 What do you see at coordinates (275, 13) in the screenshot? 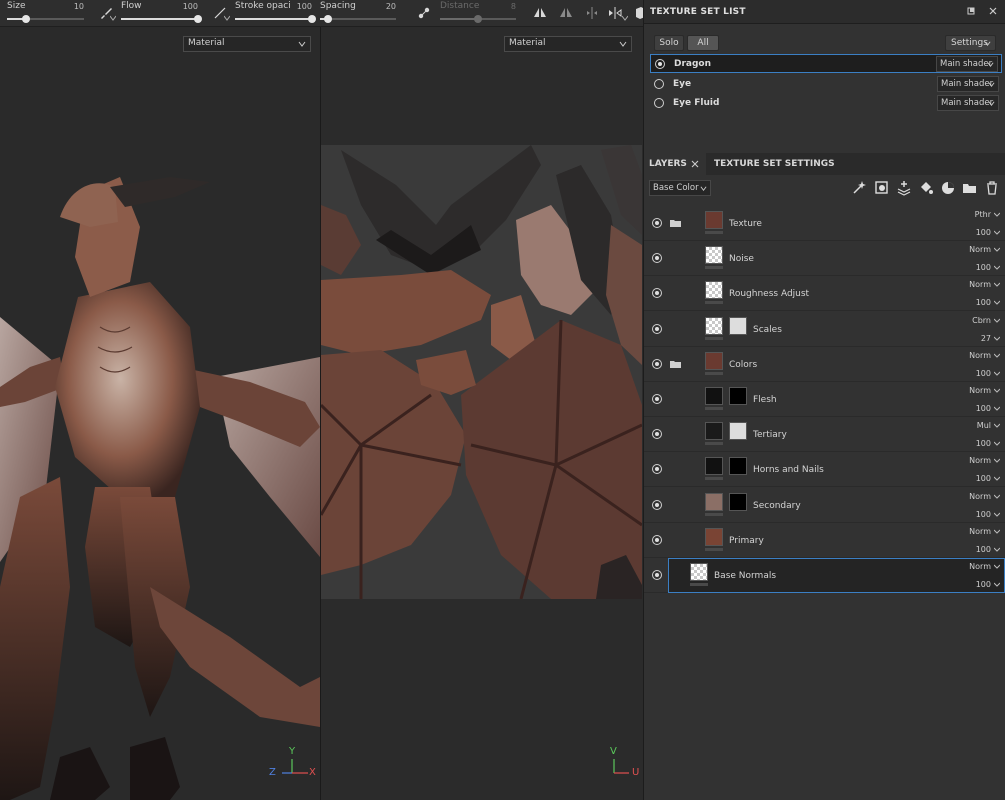
I see `stroke-opacity-slider: Stroke opaci 100` at bounding box center [275, 13].